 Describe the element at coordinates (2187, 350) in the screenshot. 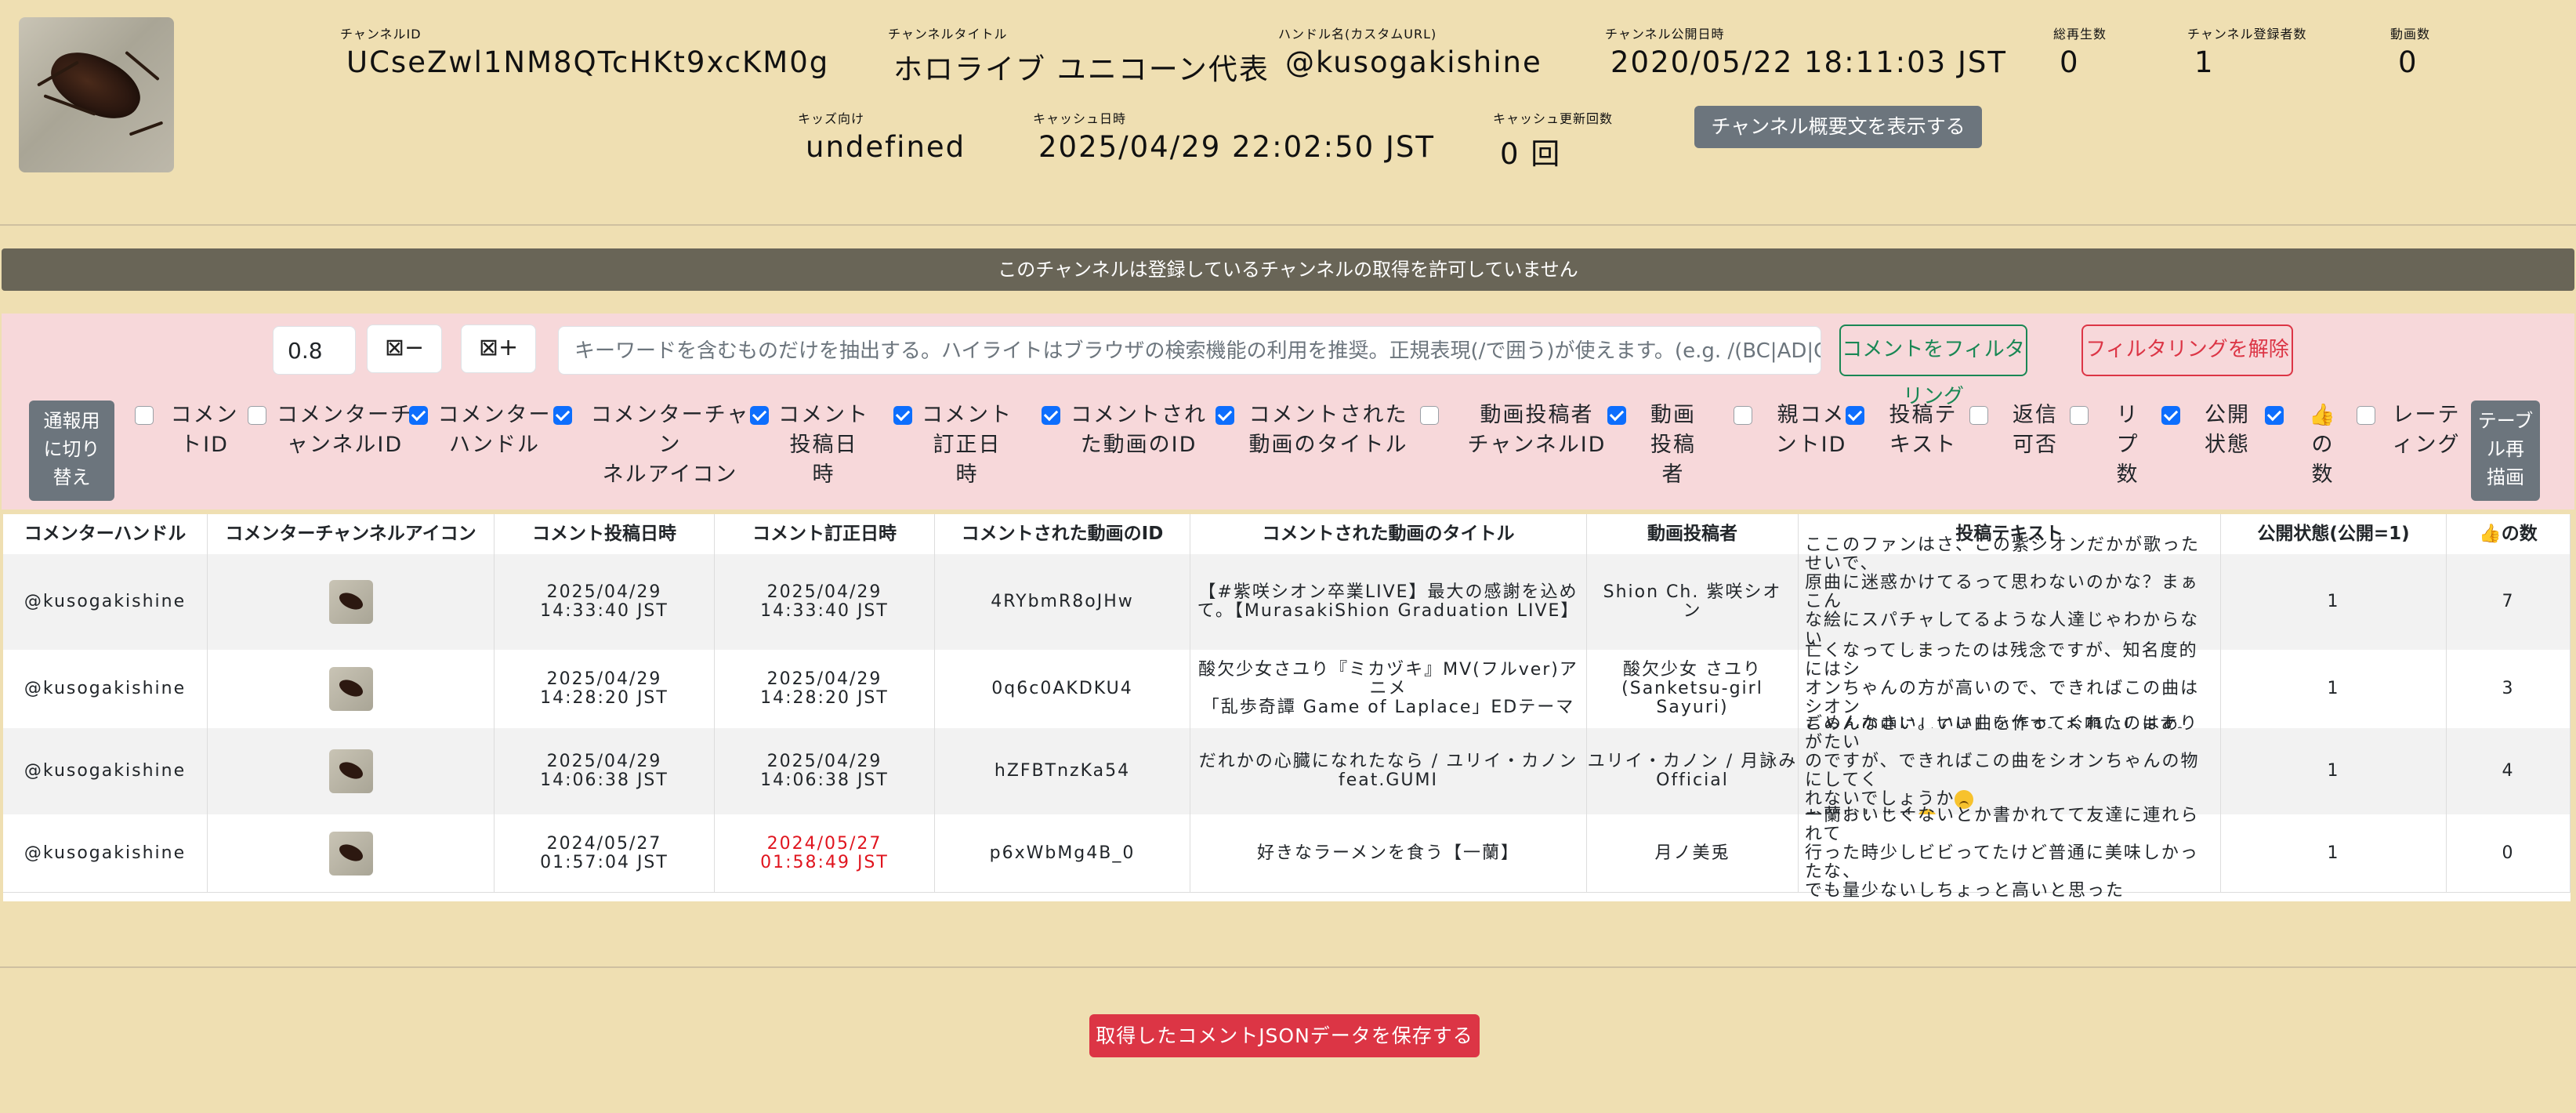

I see `clear-filter-button: フィルタリングを解除` at that location.